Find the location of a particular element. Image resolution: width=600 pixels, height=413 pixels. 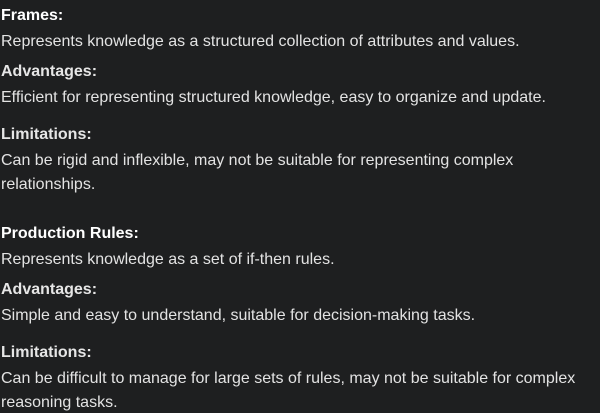

section-title-production-rules: Production Rules: is located at coordinates (70, 233).